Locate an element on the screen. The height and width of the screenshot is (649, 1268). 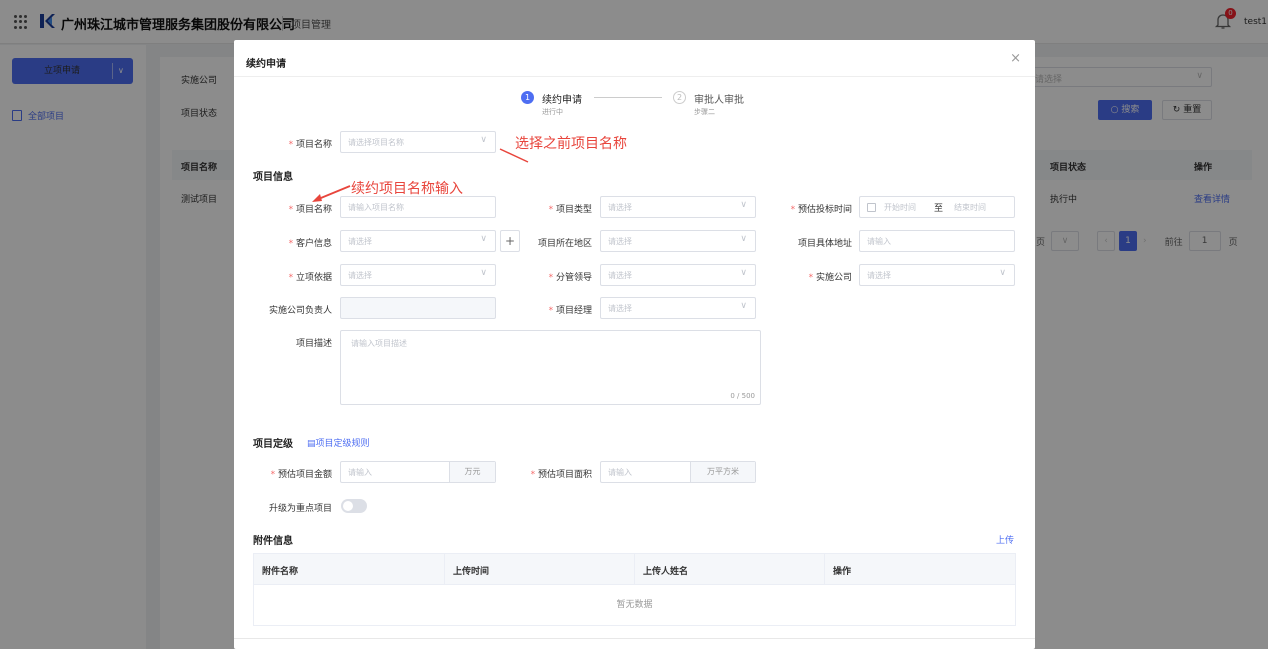
section-project-info: 项目信息 is located at coordinates (273, 177).